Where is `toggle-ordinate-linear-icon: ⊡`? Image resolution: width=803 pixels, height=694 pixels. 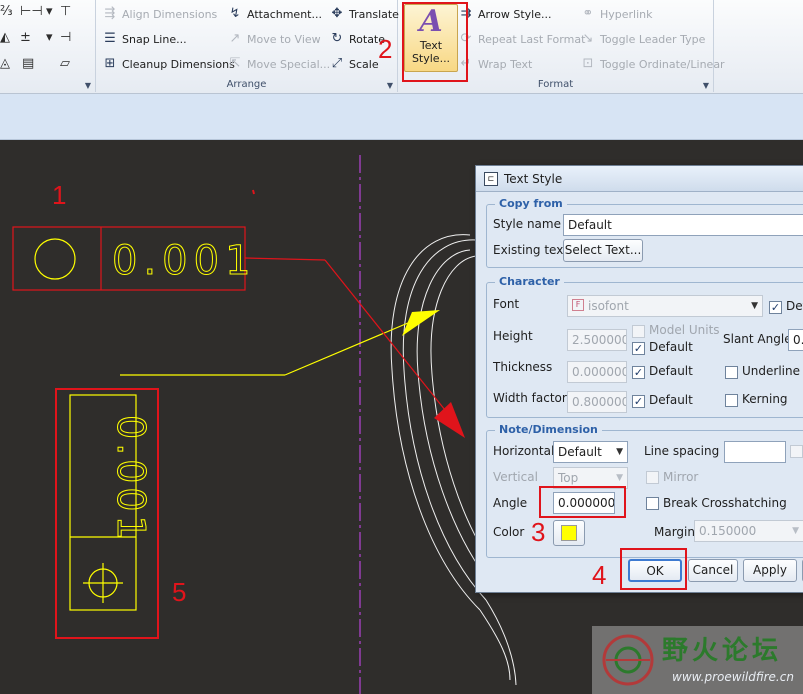 toggle-ordinate-linear-icon: ⊡ is located at coordinates (588, 63).